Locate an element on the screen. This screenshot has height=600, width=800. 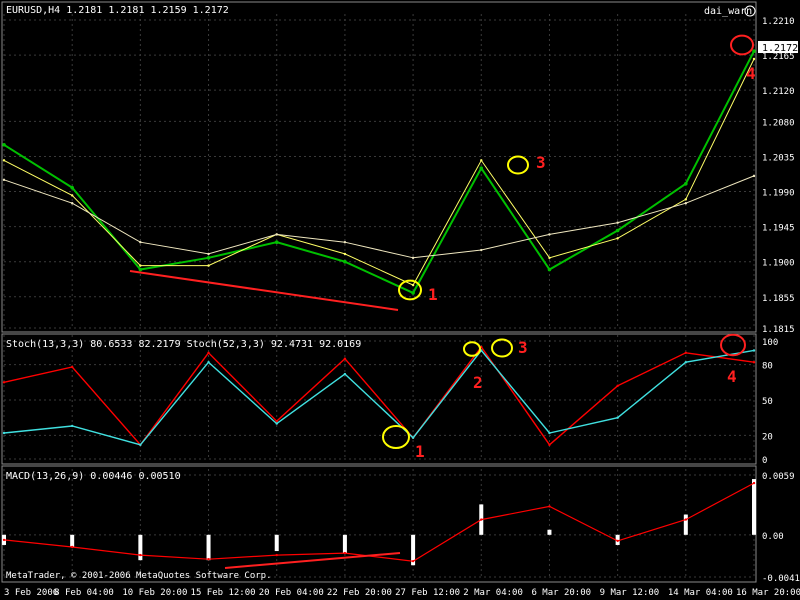
y-tick-label: 1.1945 is located at coordinates (778, 229).